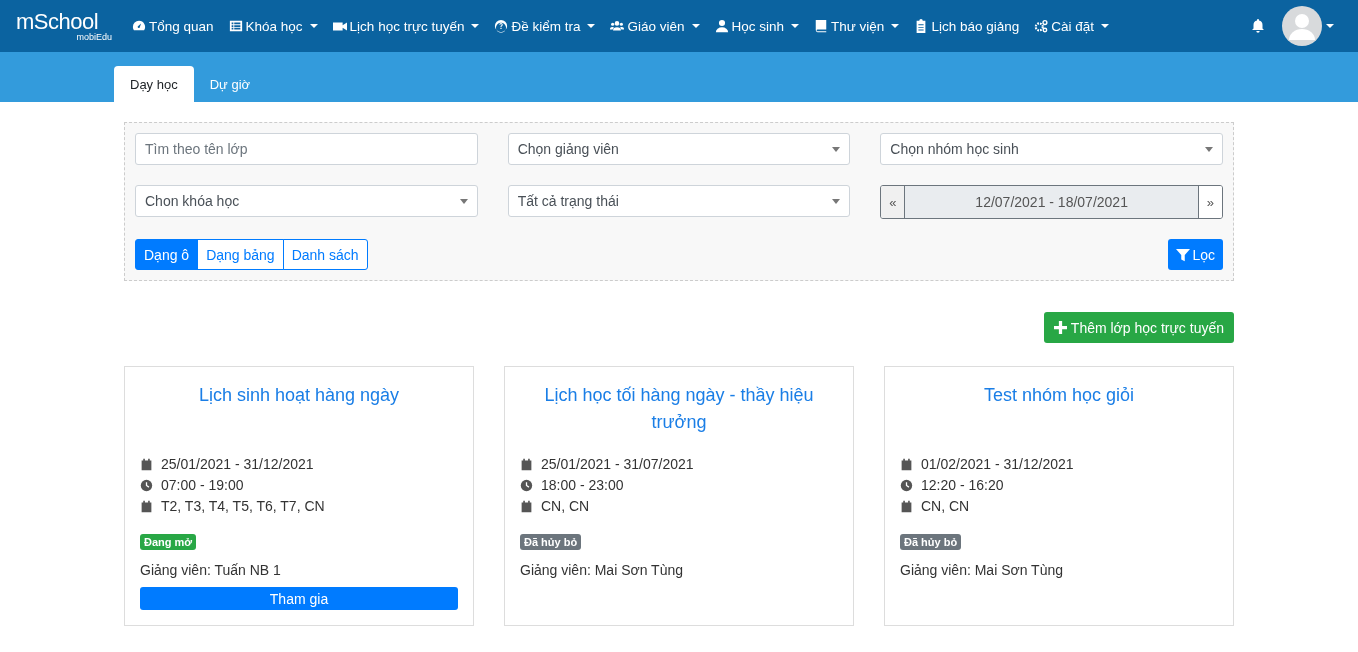 The height and width of the screenshot is (652, 1358). I want to click on select-field: Chọn giảng viên, so click(679, 149).